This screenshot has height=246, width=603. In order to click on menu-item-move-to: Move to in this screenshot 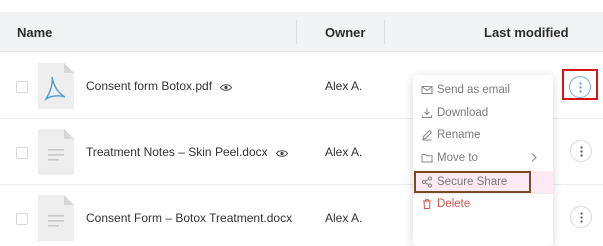, I will do `click(483, 158)`.